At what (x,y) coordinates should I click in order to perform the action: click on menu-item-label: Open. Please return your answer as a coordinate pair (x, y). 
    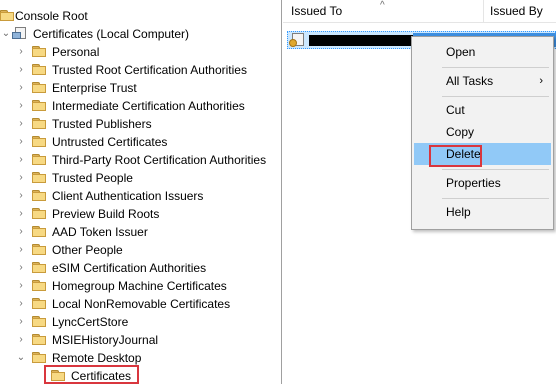
    Looking at the image, I should click on (461, 52).